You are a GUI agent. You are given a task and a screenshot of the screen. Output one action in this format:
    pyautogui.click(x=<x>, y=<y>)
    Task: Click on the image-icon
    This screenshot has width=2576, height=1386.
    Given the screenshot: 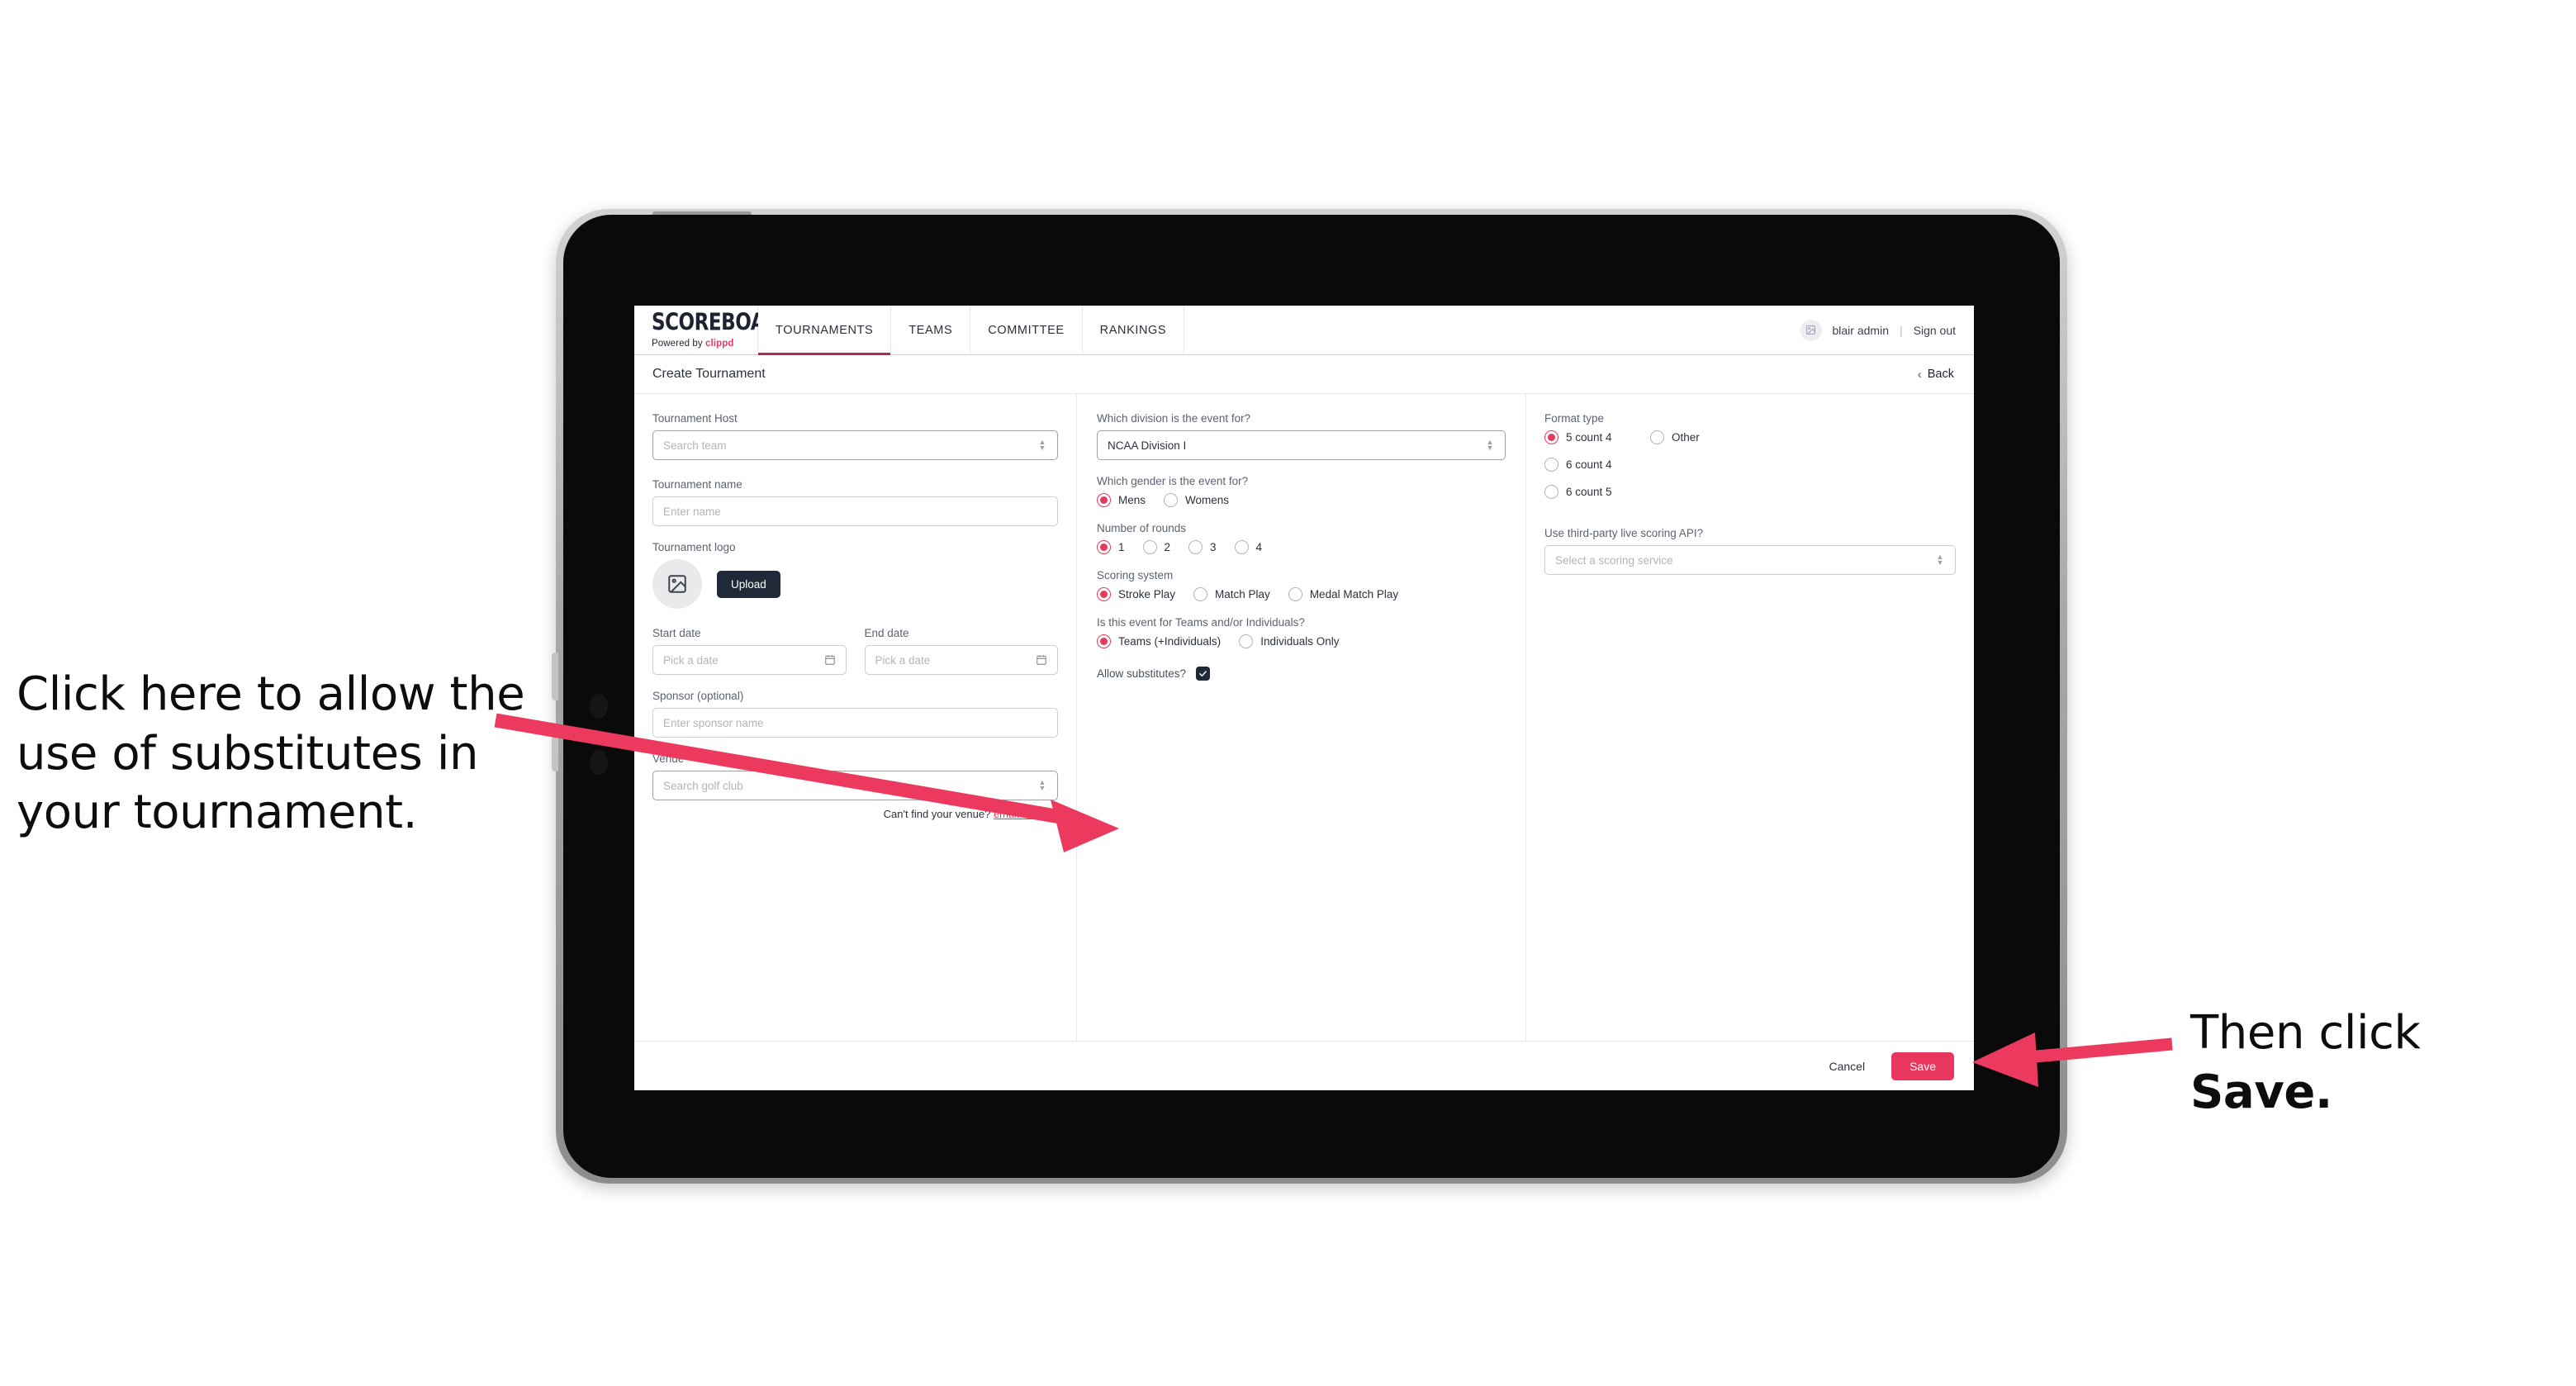 What is the action you would take?
    pyautogui.click(x=677, y=584)
    